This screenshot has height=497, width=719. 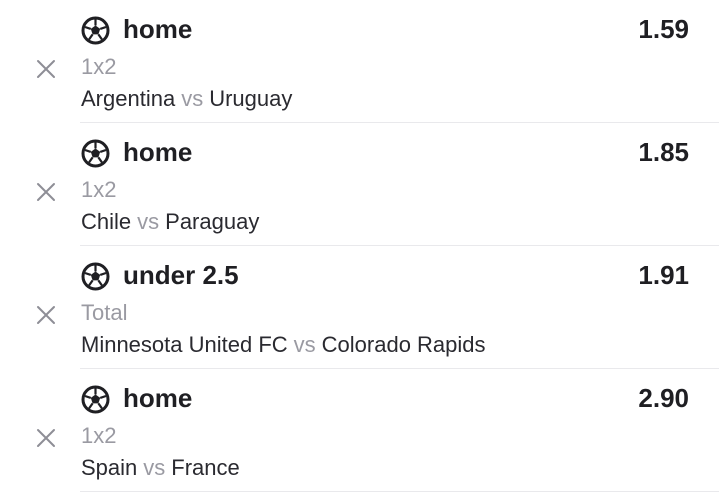 I want to click on away-team: Paraguay, so click(x=212, y=221).